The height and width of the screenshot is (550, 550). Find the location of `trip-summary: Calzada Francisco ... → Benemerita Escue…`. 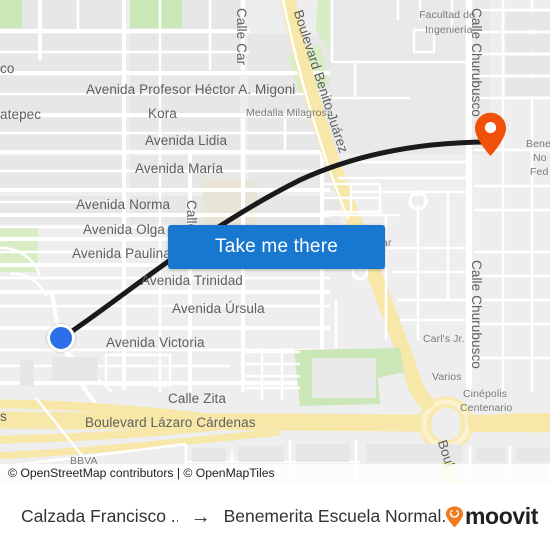

trip-summary: Calzada Francisco ... → Benemerita Escue… is located at coordinates (222, 516).